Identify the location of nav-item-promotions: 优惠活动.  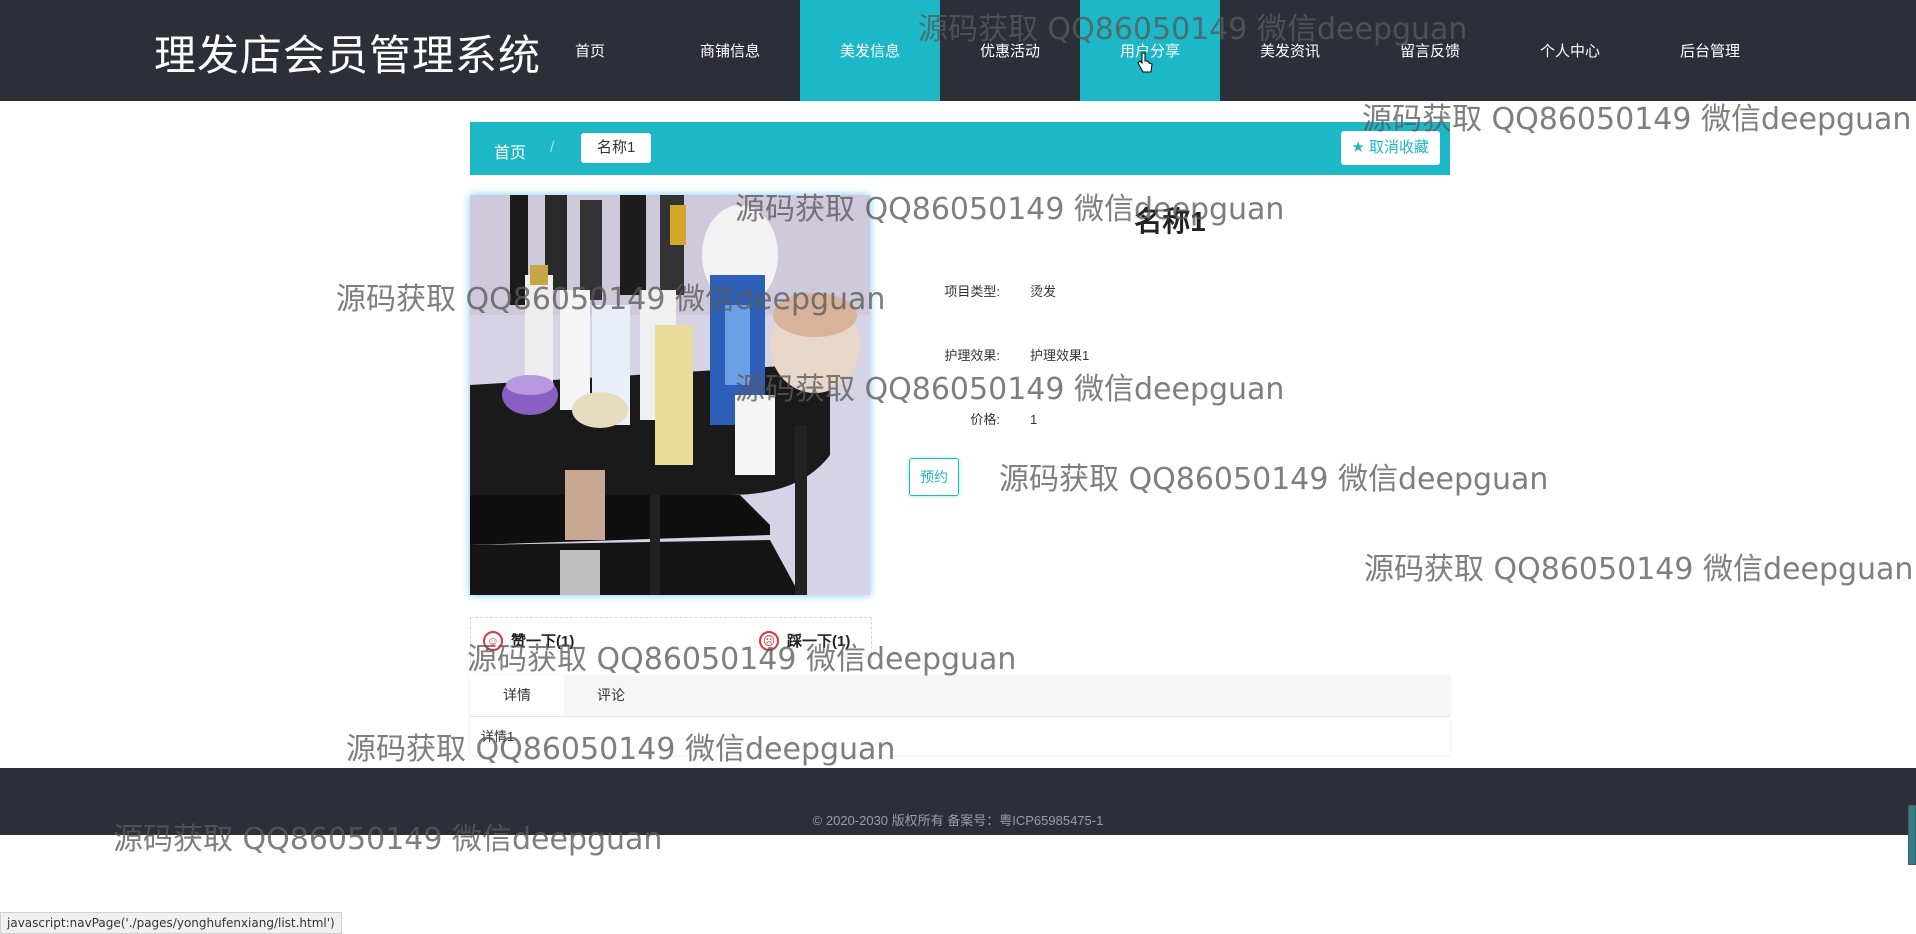
(1010, 50).